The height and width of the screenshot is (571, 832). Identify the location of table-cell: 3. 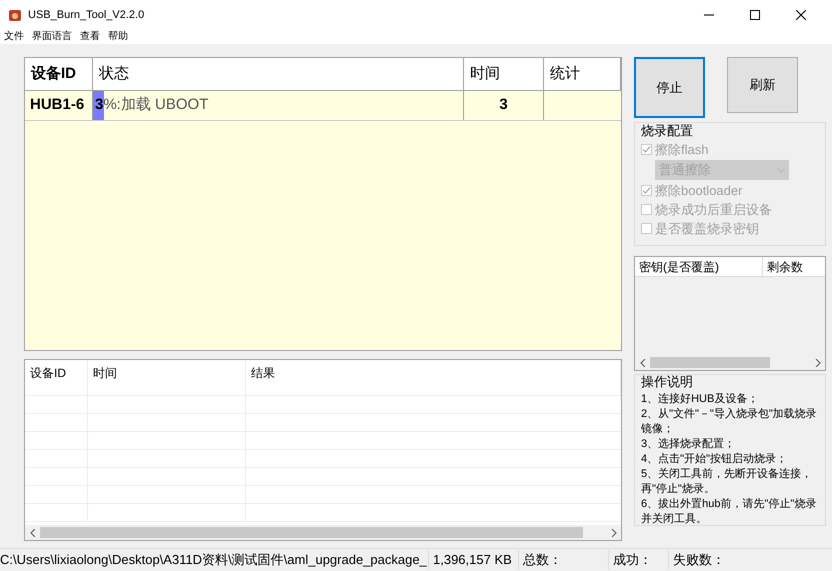
(504, 105).